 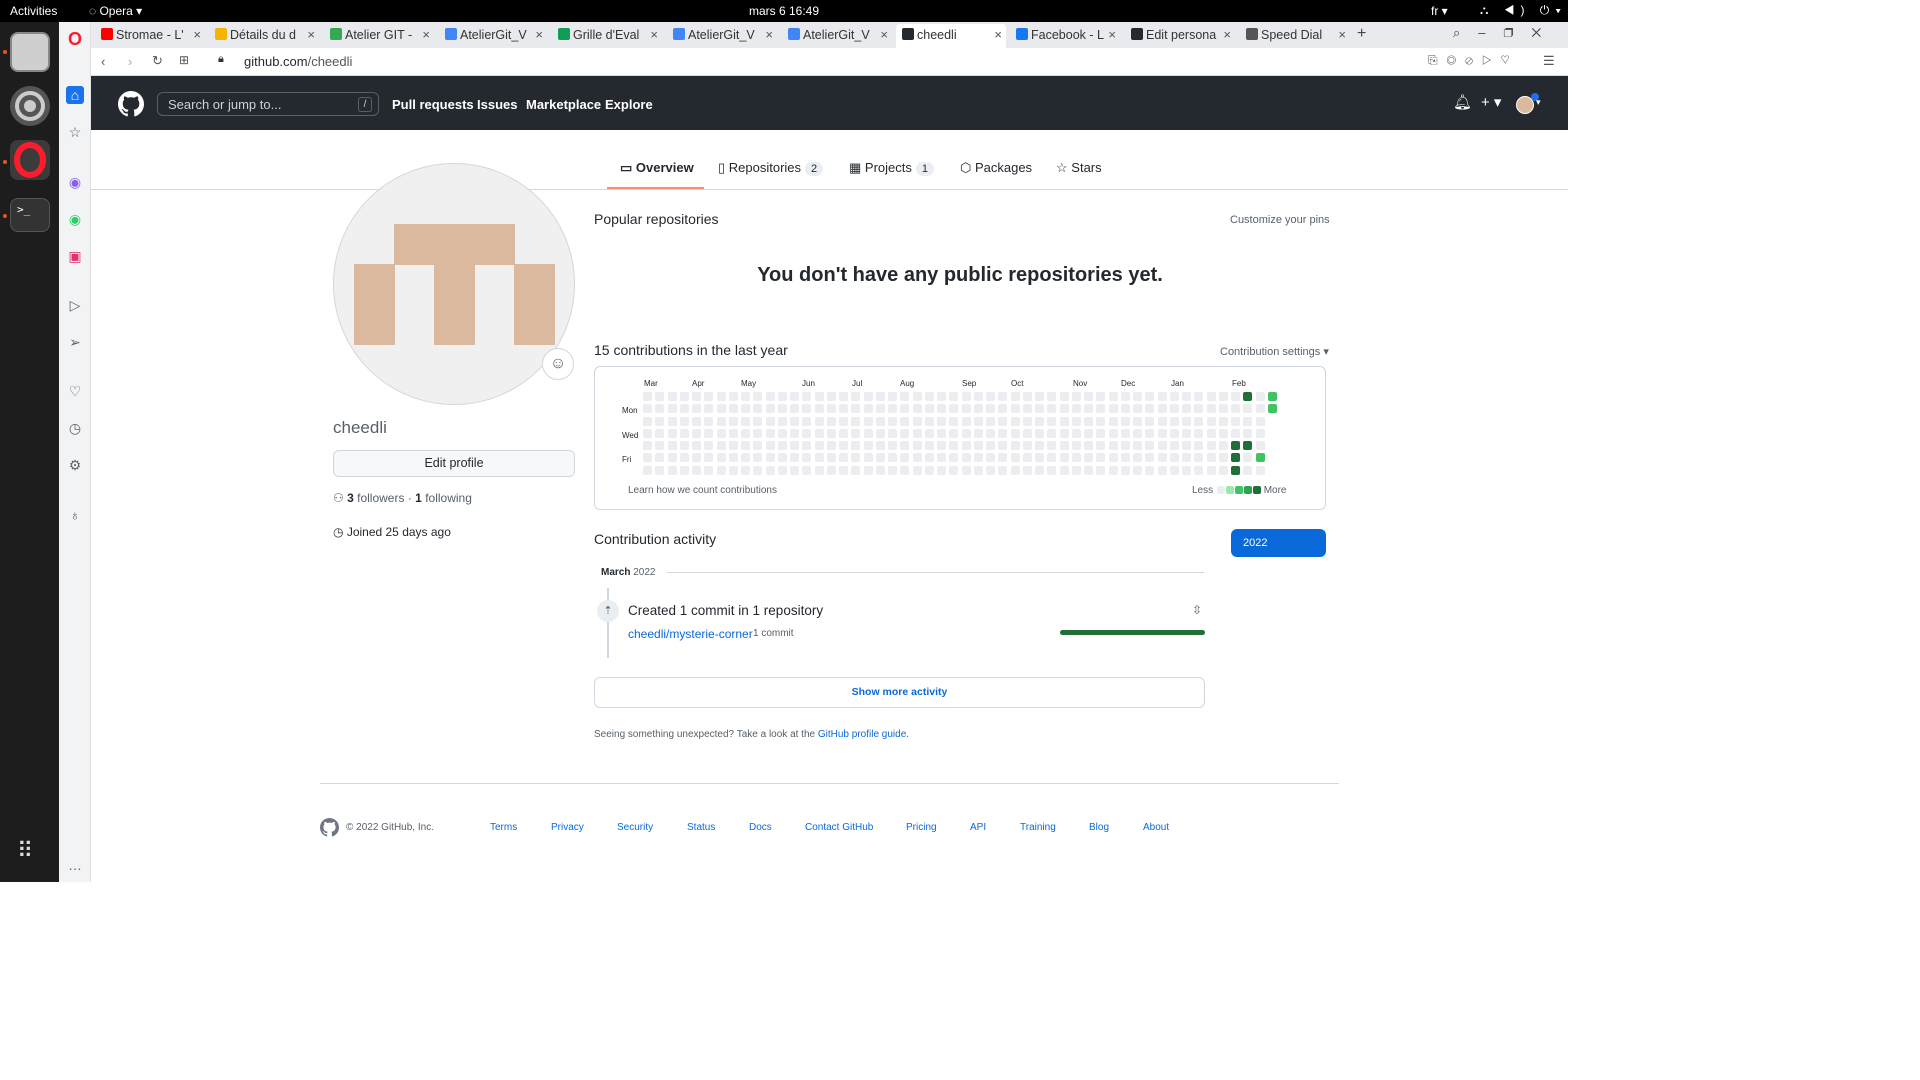 I want to click on opera-app-icon, so click(x=30, y=160).